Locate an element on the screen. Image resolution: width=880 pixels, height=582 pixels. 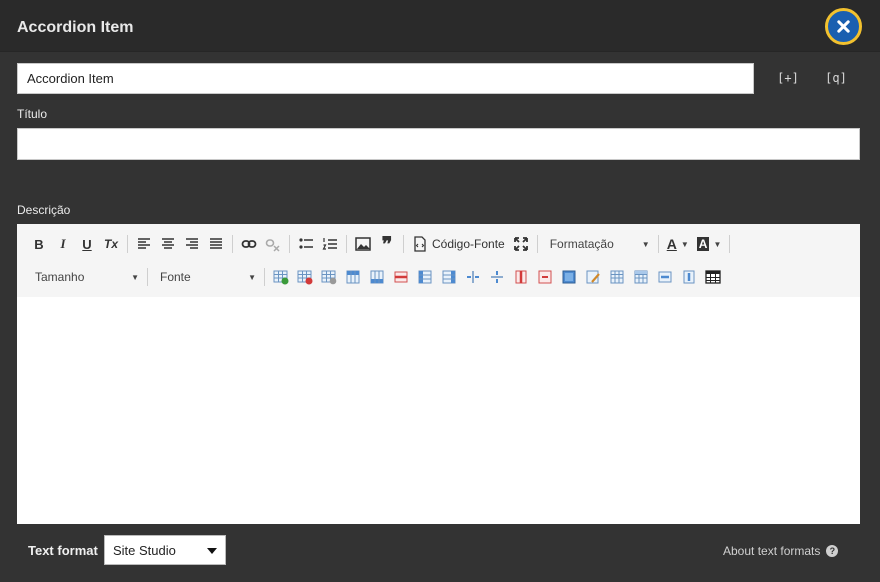
unlink-icon is located at coordinates (272, 245).